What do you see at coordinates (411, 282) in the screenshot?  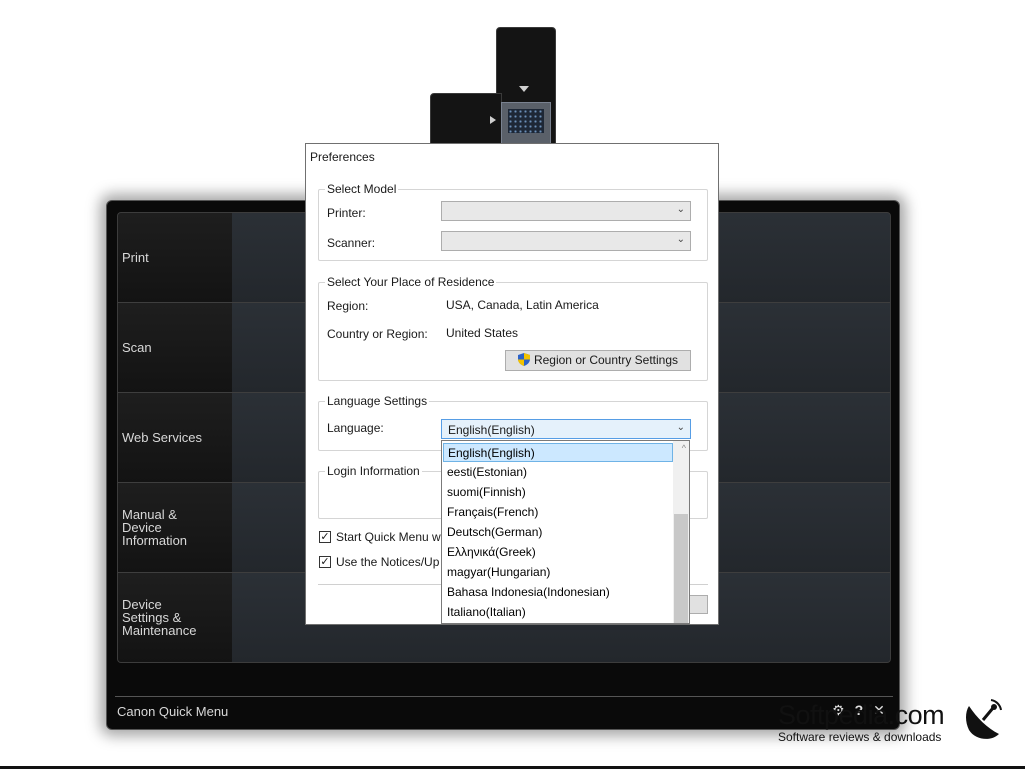 I see `group-title: Select Your Place of Residence` at bounding box center [411, 282].